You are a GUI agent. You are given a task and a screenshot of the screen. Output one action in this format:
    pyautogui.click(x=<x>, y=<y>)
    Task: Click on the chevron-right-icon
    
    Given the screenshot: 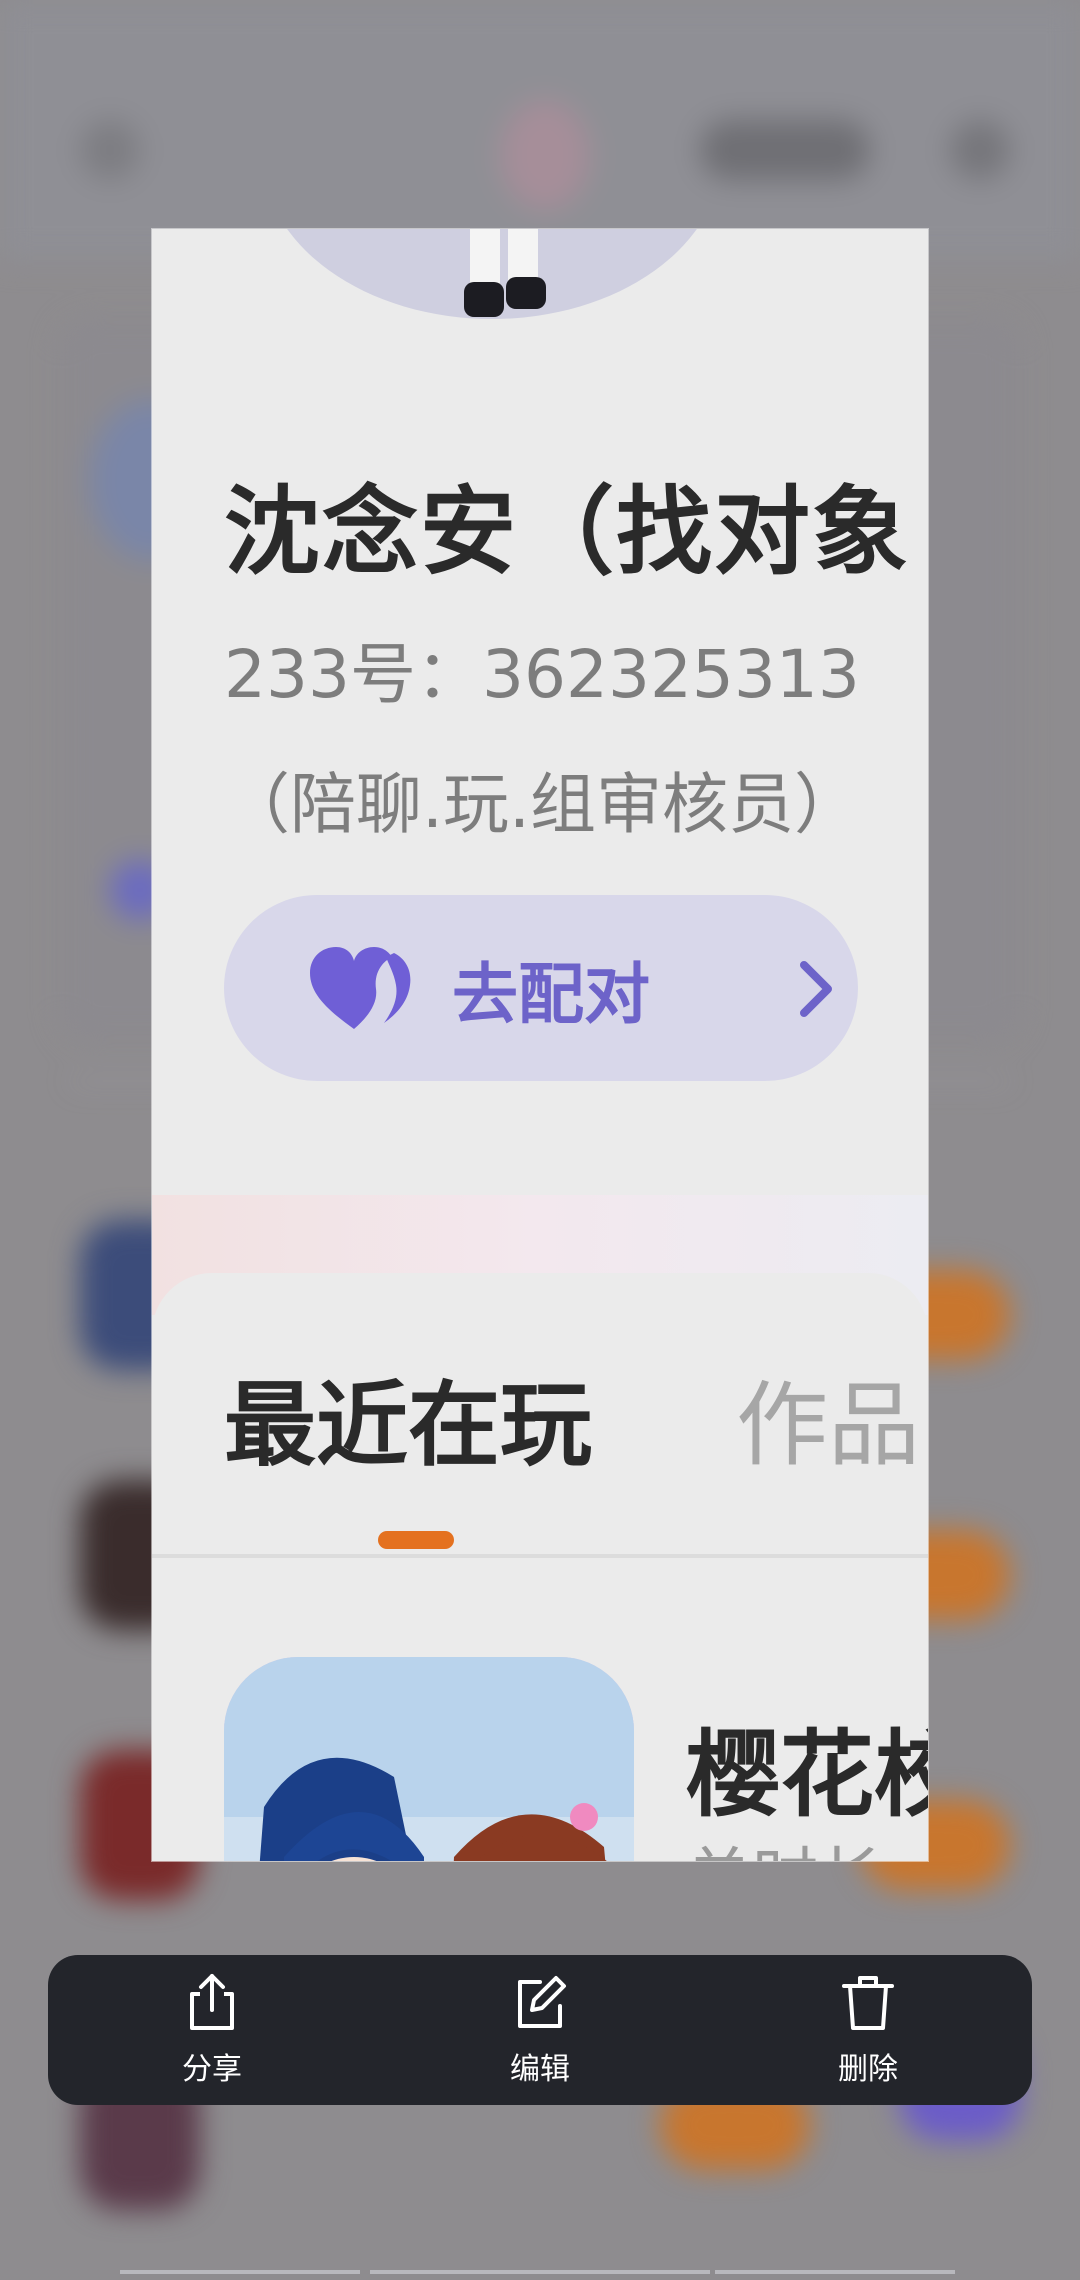 What is the action you would take?
    pyautogui.click(x=816, y=989)
    